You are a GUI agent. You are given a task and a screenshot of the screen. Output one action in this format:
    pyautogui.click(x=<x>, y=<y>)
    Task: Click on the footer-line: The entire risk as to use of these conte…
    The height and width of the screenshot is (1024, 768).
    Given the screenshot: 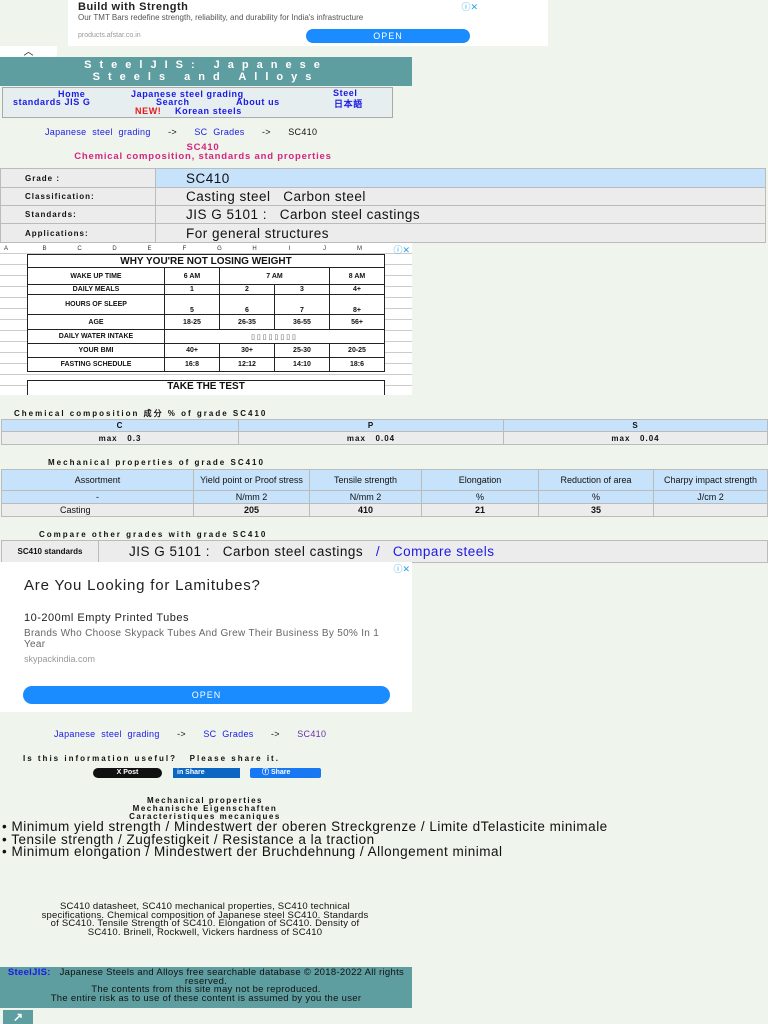 What is the action you would take?
    pyautogui.click(x=206, y=998)
    